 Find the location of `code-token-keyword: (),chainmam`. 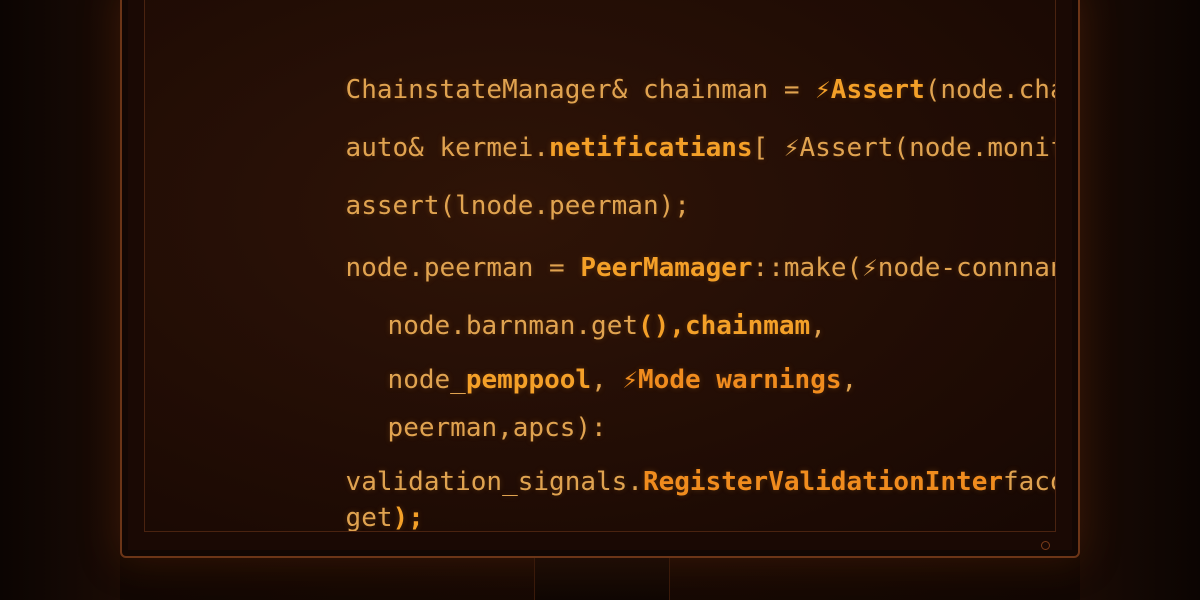

code-token-keyword: (),chainmam is located at coordinates (724, 326).